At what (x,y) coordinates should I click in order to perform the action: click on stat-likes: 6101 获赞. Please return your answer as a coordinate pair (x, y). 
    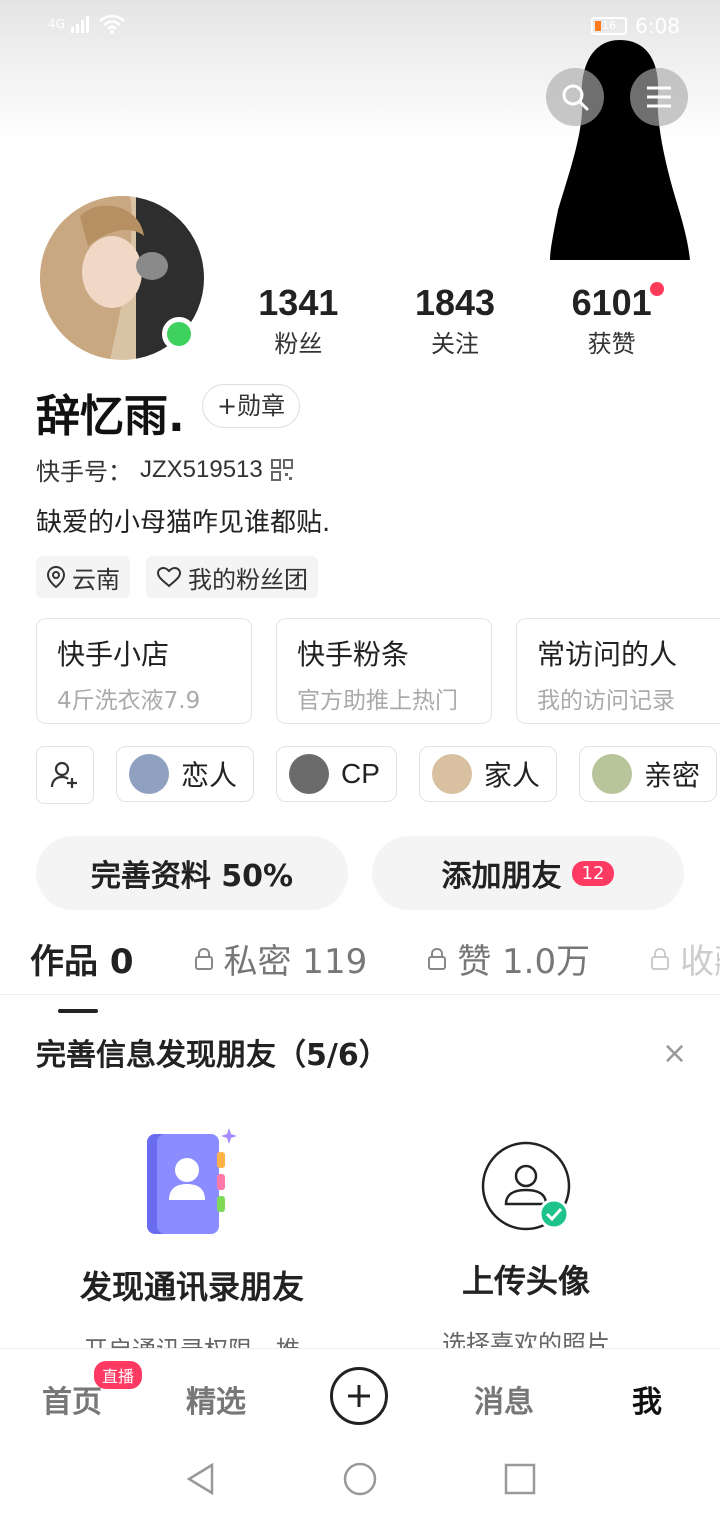
    Looking at the image, I should click on (617, 320).